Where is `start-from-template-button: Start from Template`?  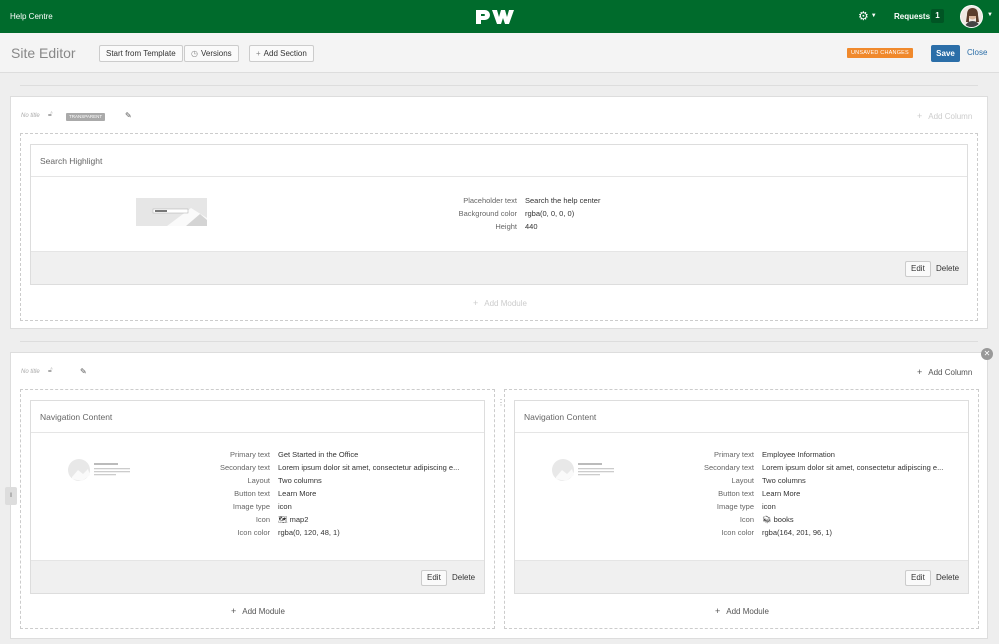
start-from-template-button: Start from Template is located at coordinates (141, 53).